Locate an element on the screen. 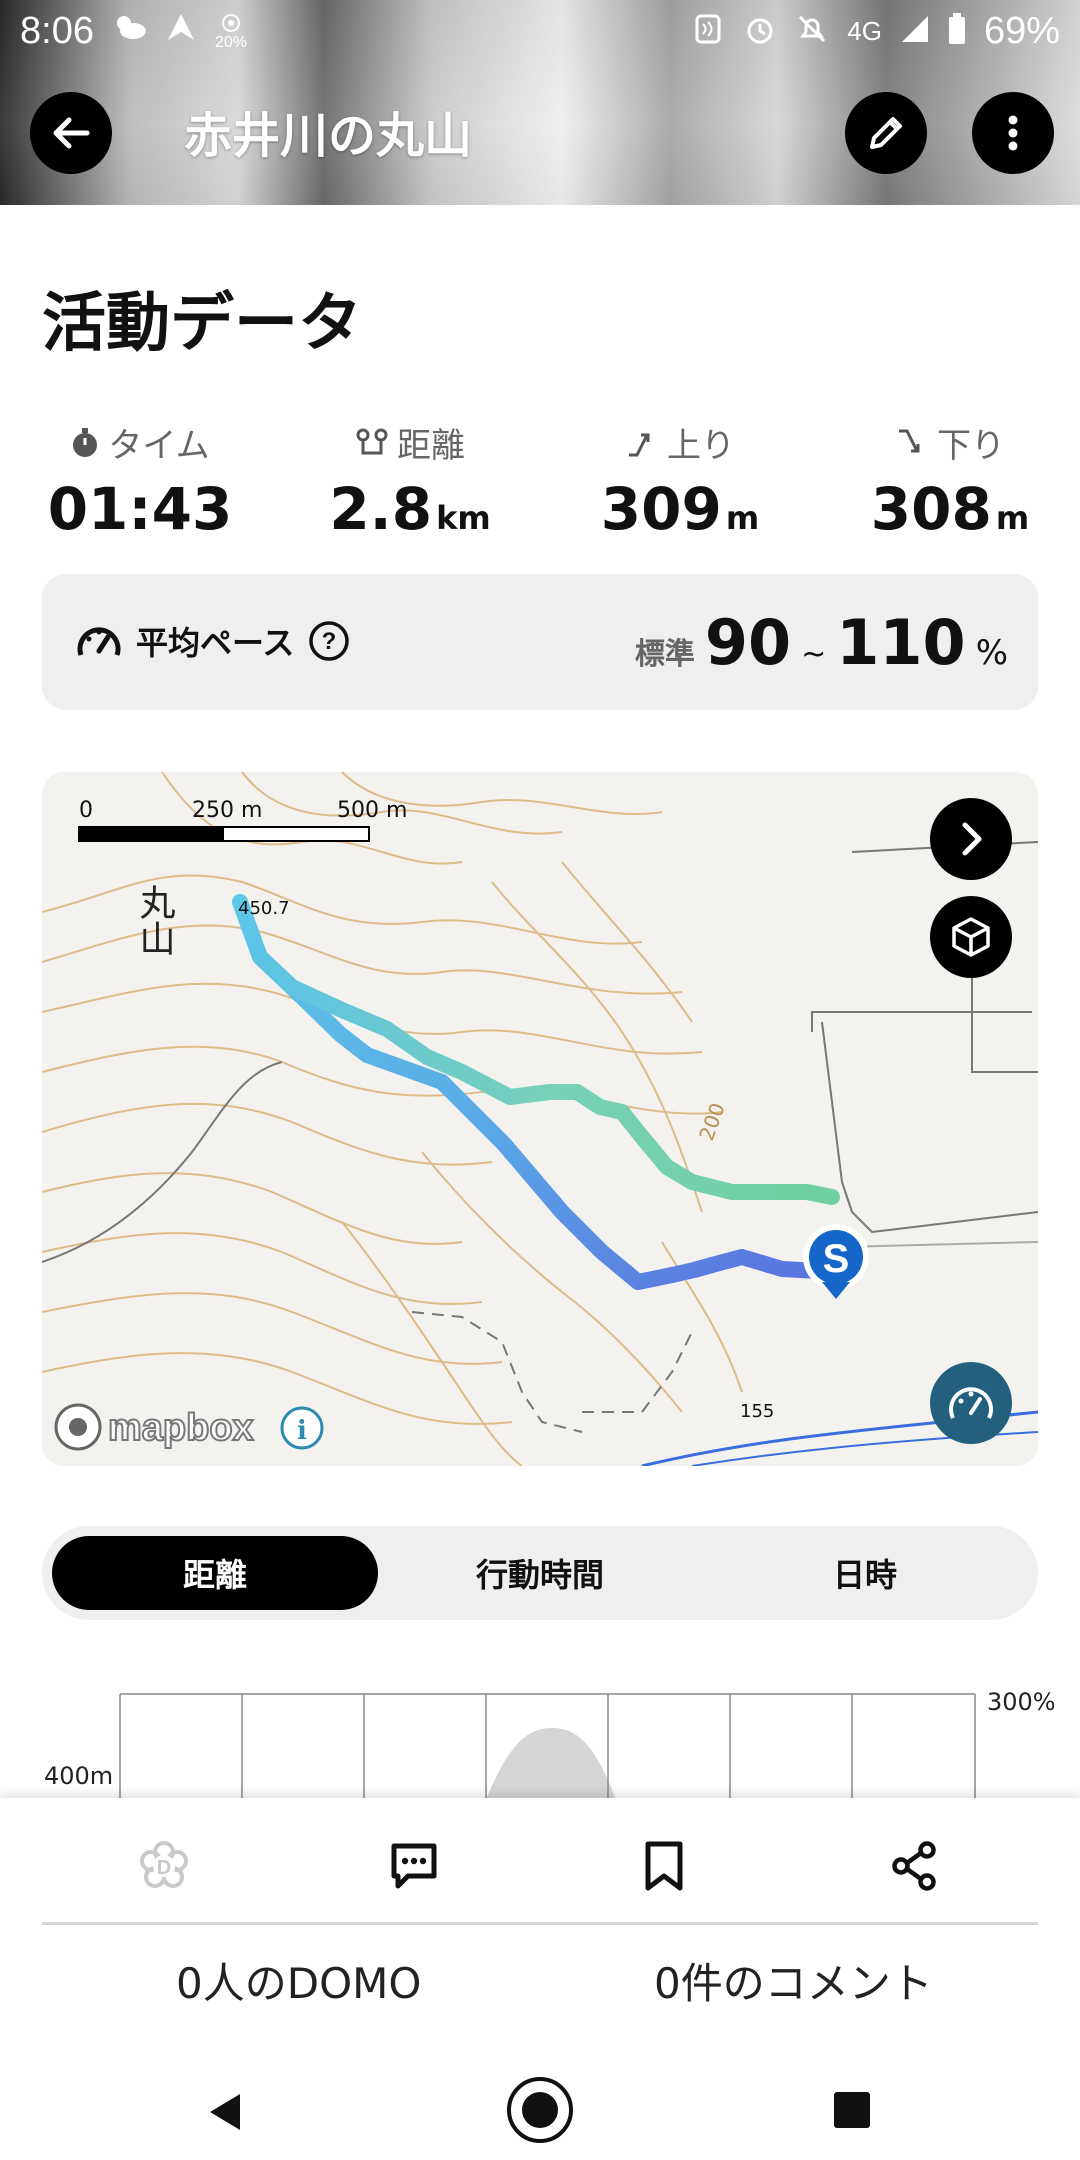  stat-distance-unit: km is located at coordinates (463, 518).